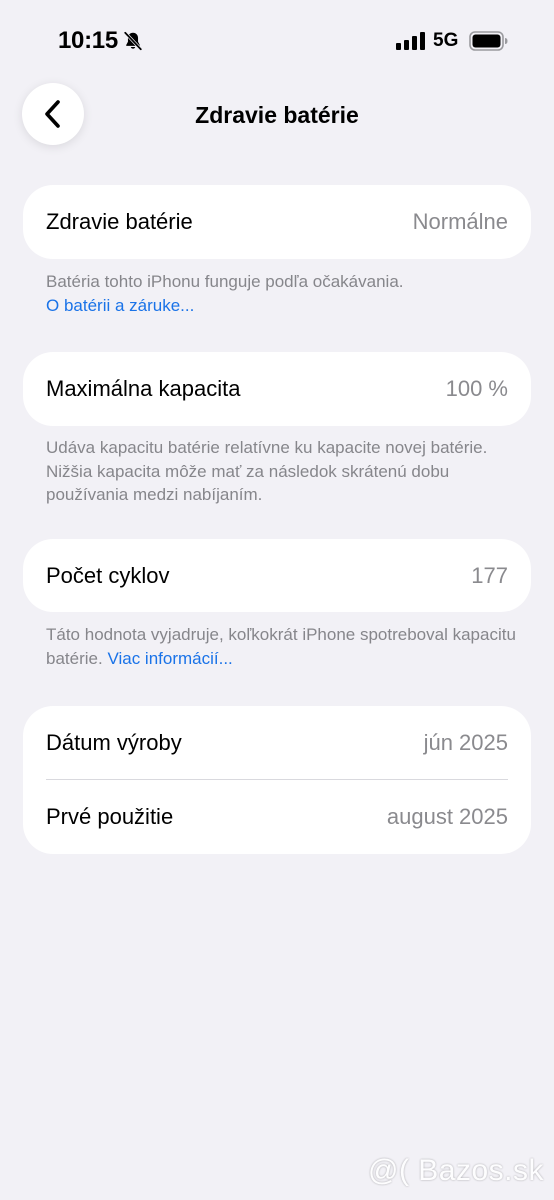  I want to click on first-use-row: Prvé použitie august 2025, so click(277, 817).